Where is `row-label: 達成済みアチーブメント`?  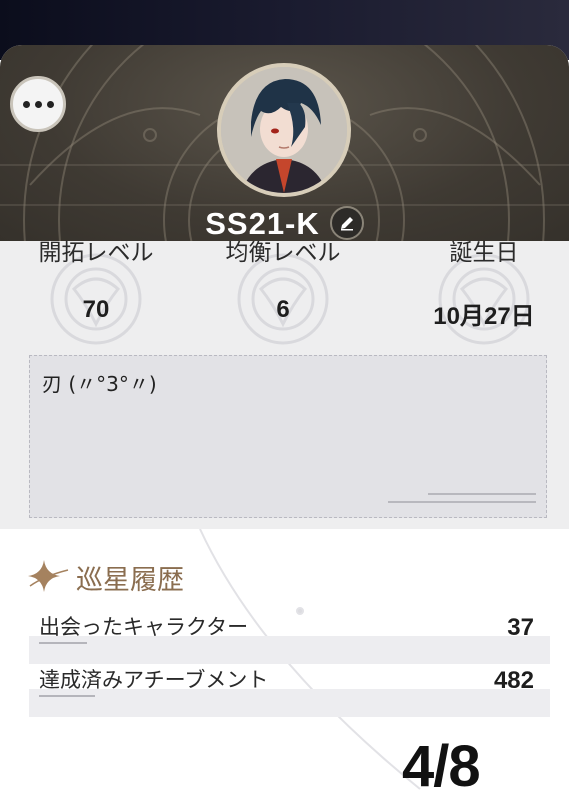 row-label: 達成済みアチーブメント is located at coordinates (154, 680).